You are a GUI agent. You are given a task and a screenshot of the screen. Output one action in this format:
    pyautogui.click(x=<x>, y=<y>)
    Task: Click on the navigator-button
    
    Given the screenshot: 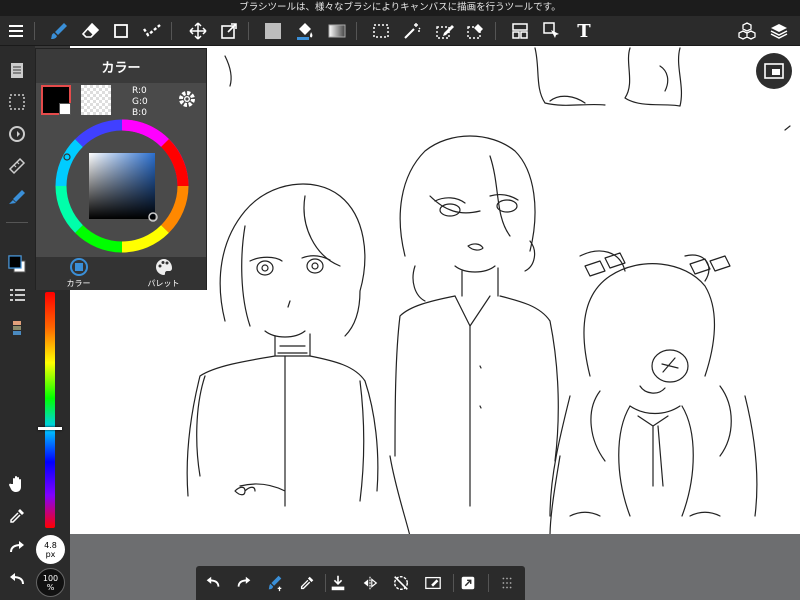 What is the action you would take?
    pyautogui.click(x=774, y=71)
    